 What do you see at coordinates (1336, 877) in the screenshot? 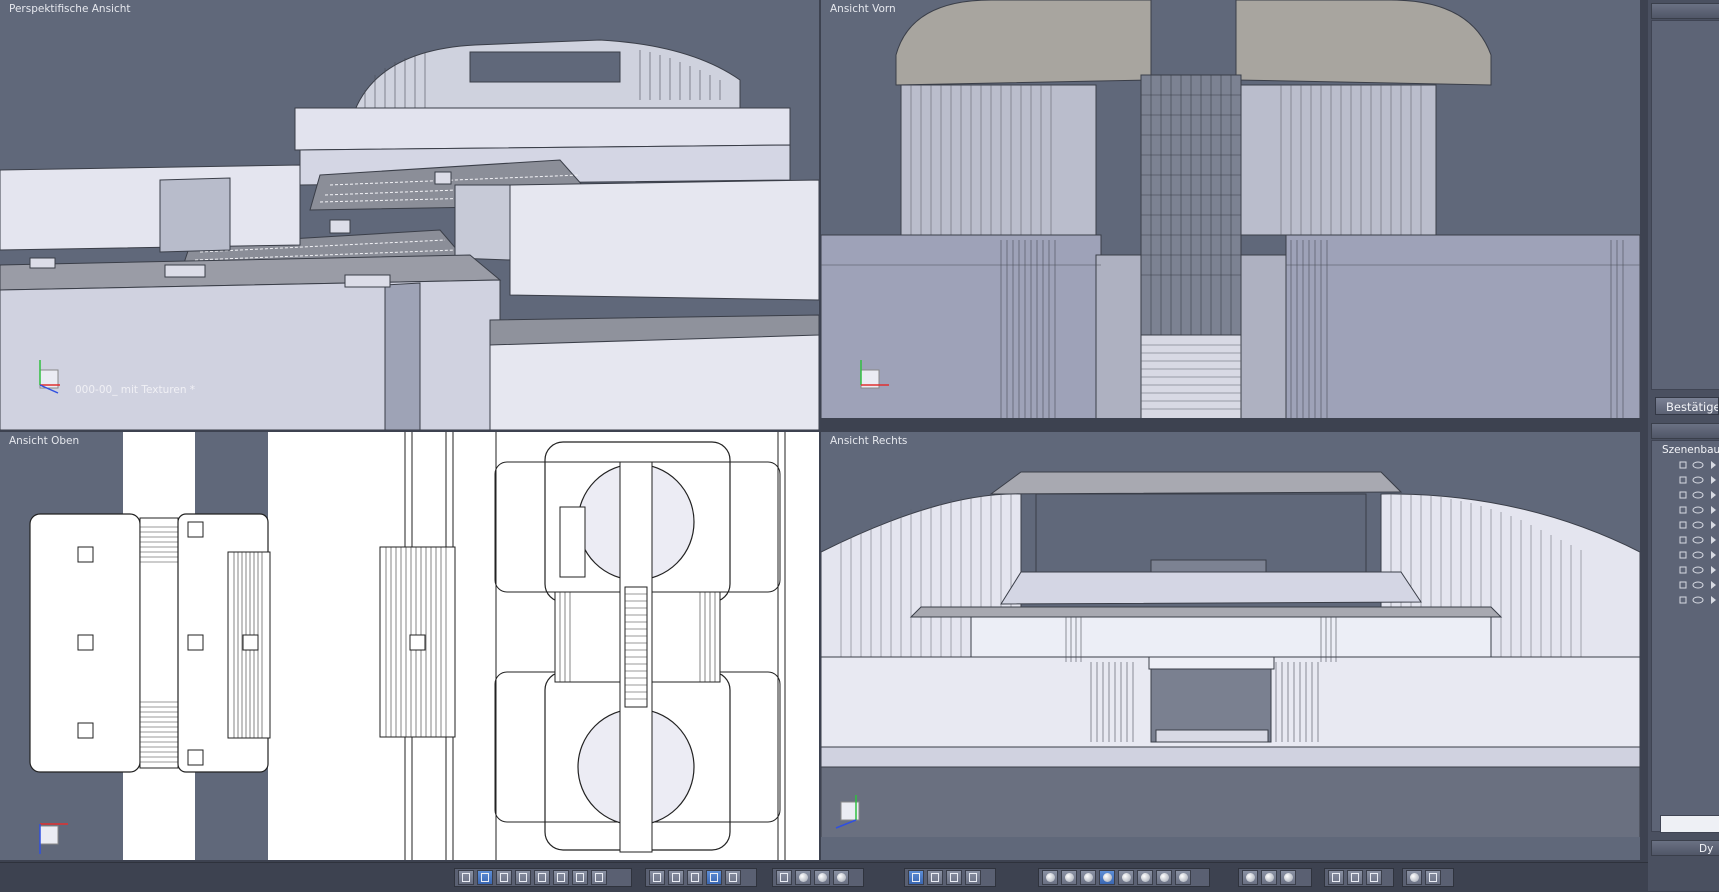
I see `cube-icon` at bounding box center [1336, 877].